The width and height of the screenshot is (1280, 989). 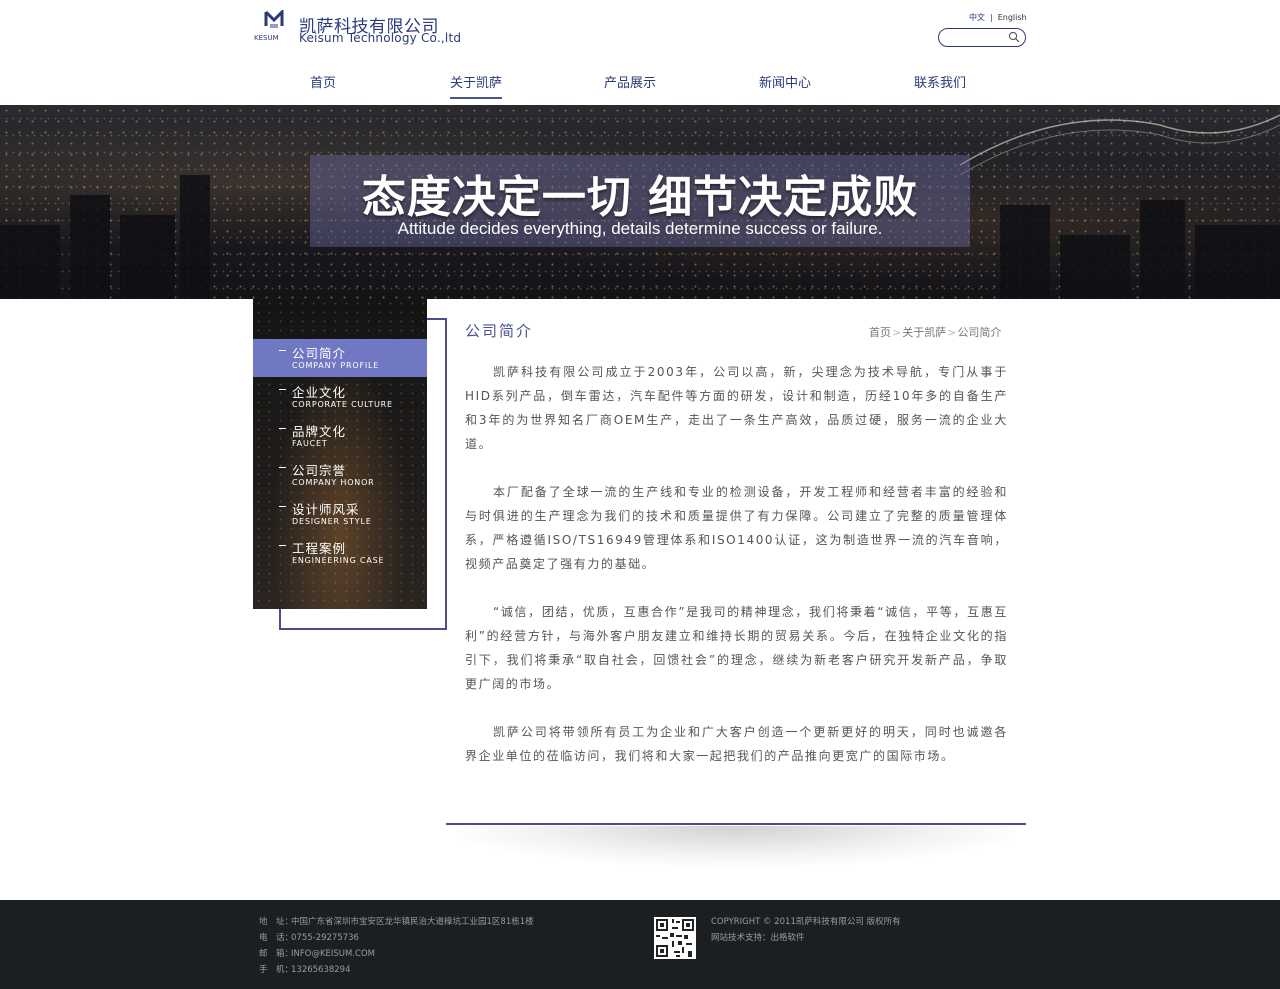 I want to click on footer-email: 邮 箱：INFO@KEISUM.COM, so click(x=396, y=954).